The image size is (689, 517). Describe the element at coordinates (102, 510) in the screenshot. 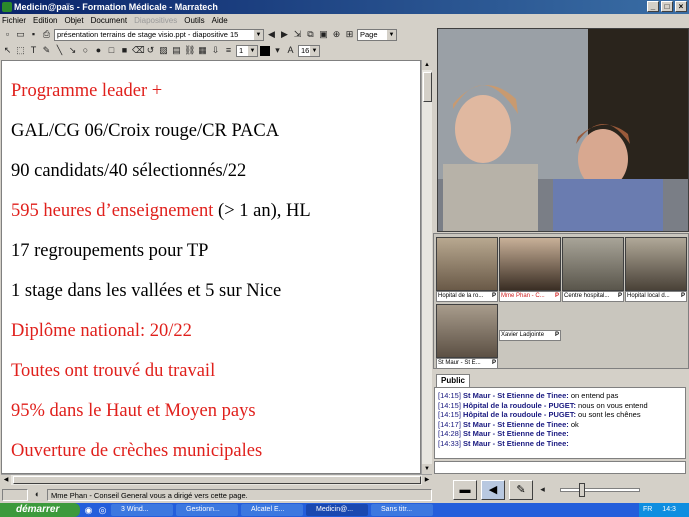

I see `quicklaunch-icon: ◎` at that location.